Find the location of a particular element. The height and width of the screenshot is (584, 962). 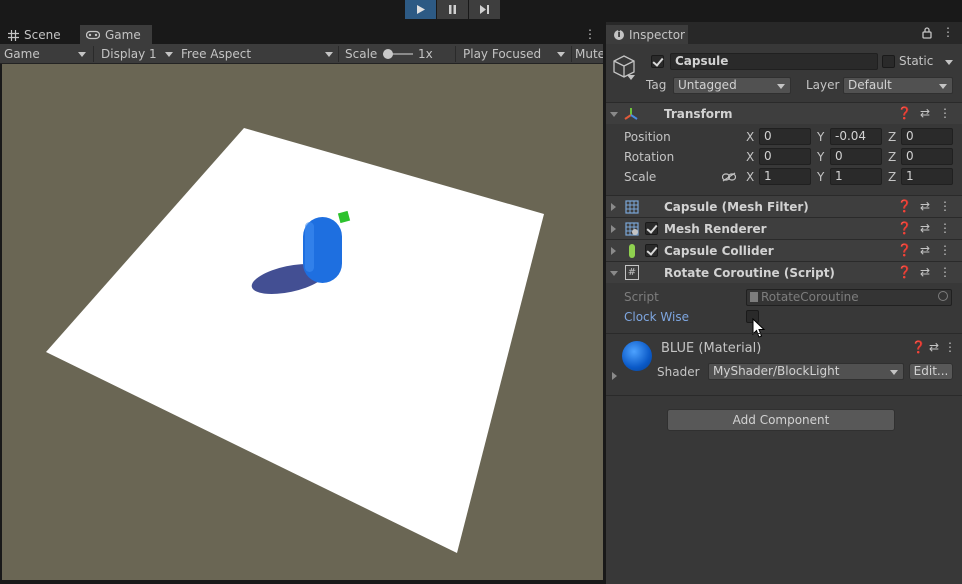

lock-icon is located at coordinates (927, 33).